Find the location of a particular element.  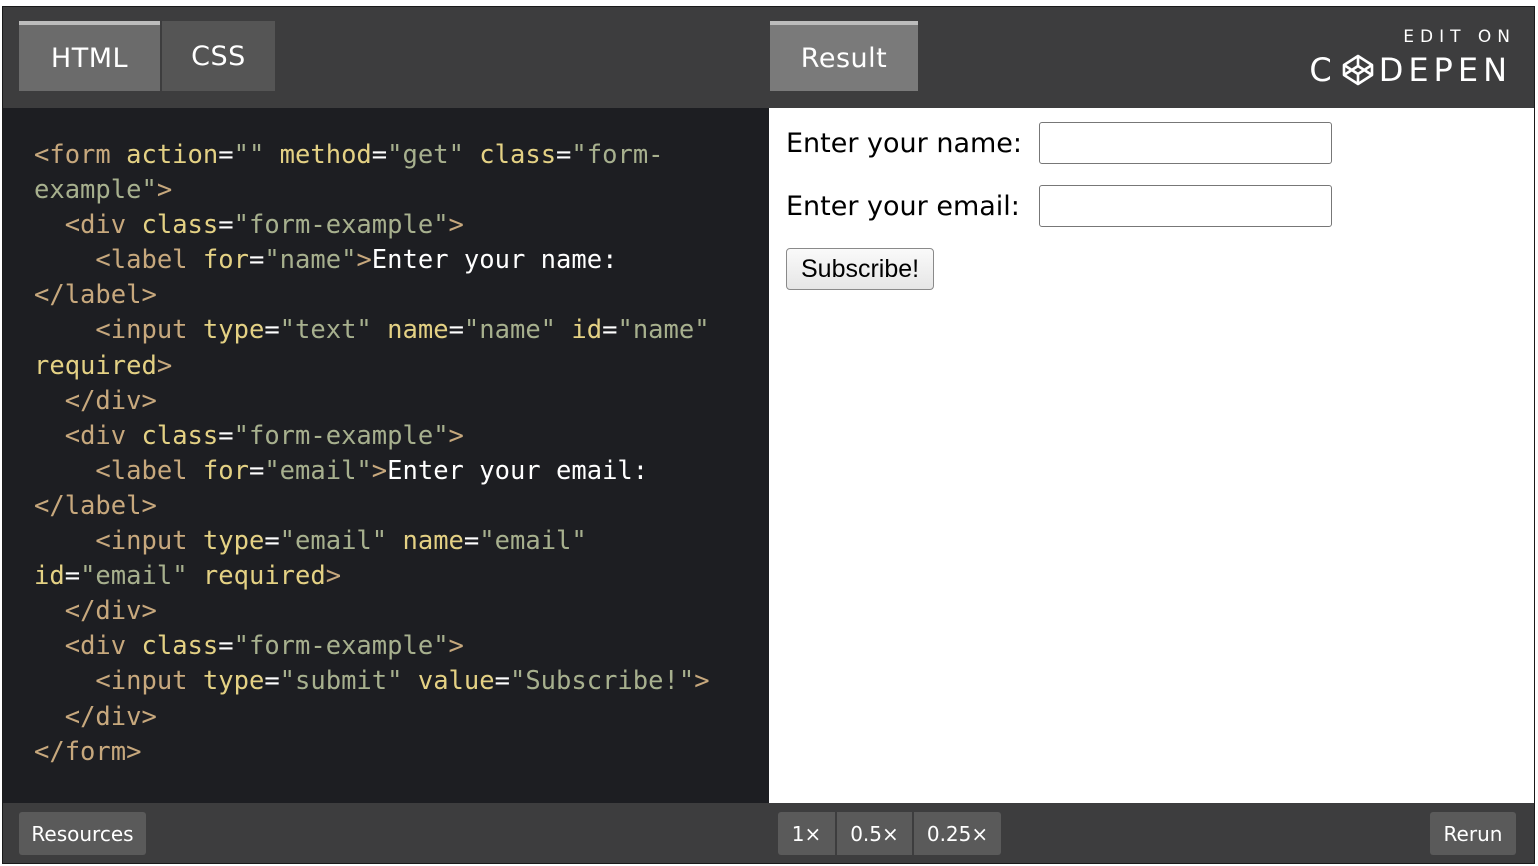

submit-form-row: Subscribe! is located at coordinates (1160, 269).